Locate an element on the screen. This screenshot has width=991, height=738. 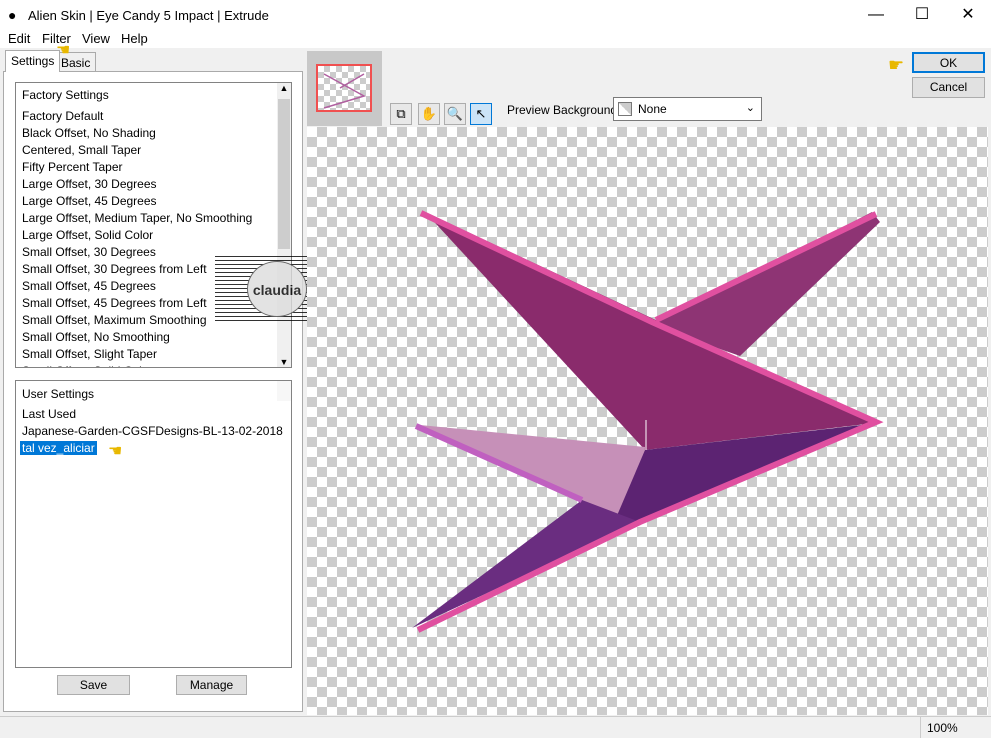
pointing-hand-icon: ☚ is located at coordinates (115, 451).